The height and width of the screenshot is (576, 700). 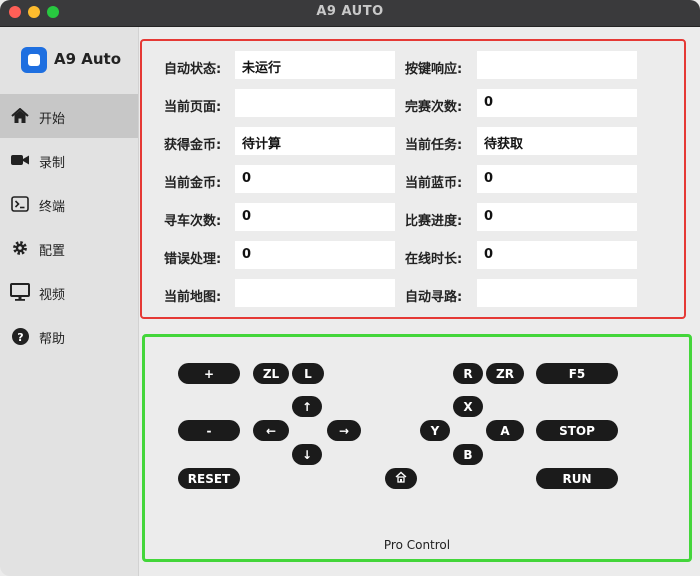 What do you see at coordinates (193, 107) in the screenshot?
I see `current-page-label: 当前页面:` at bounding box center [193, 107].